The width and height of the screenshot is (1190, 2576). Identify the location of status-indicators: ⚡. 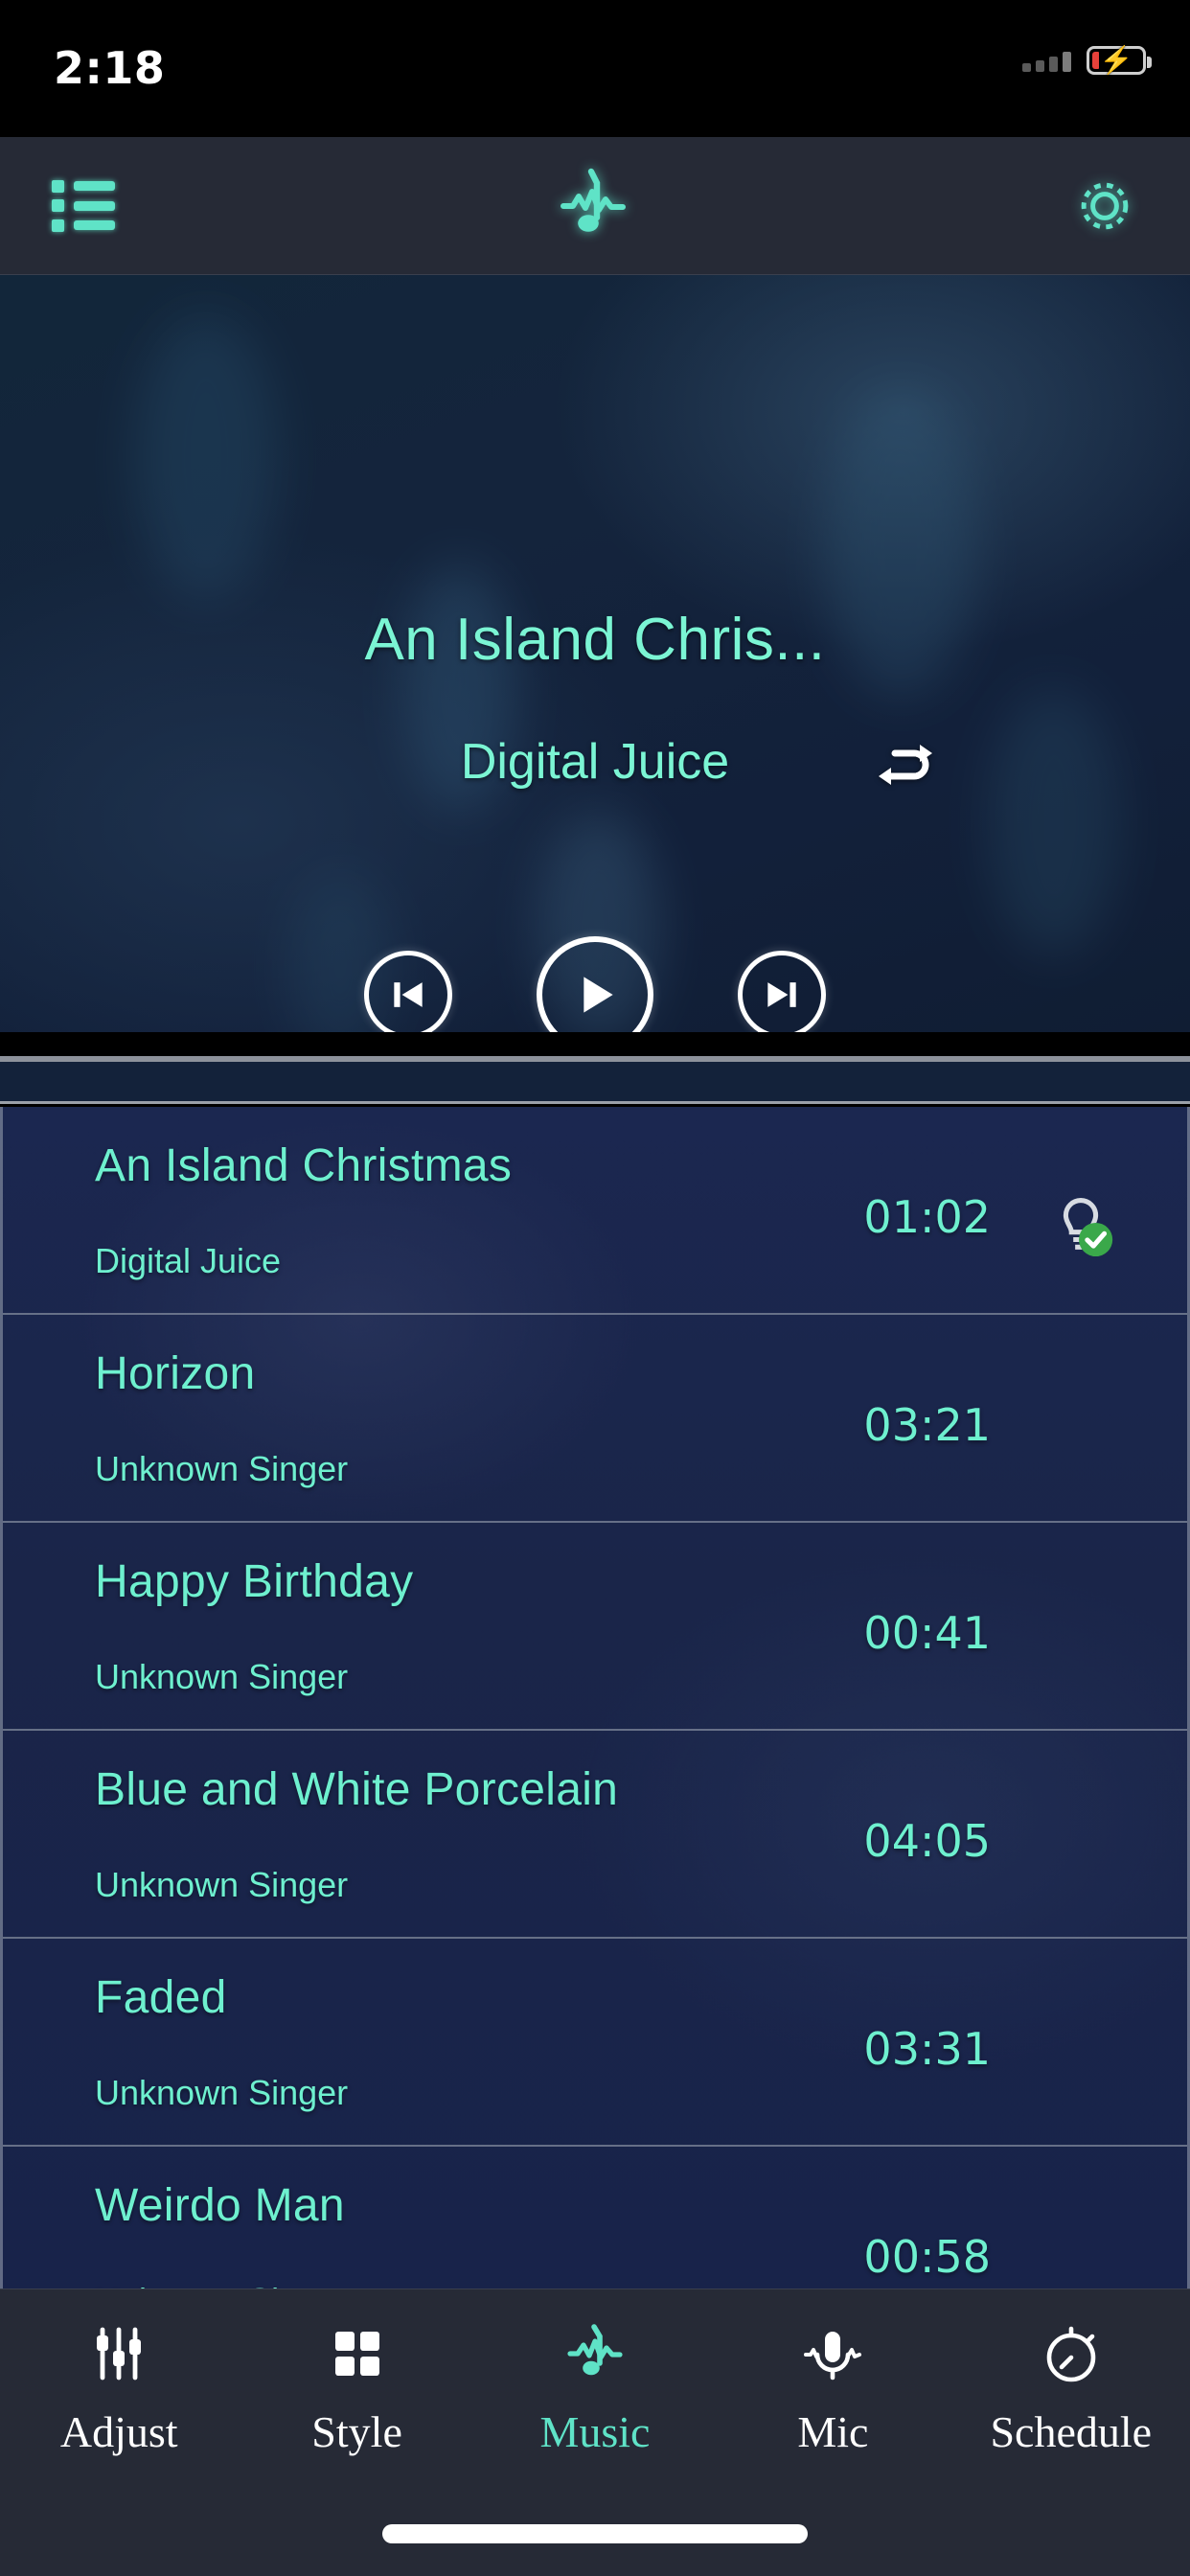
(1087, 60).